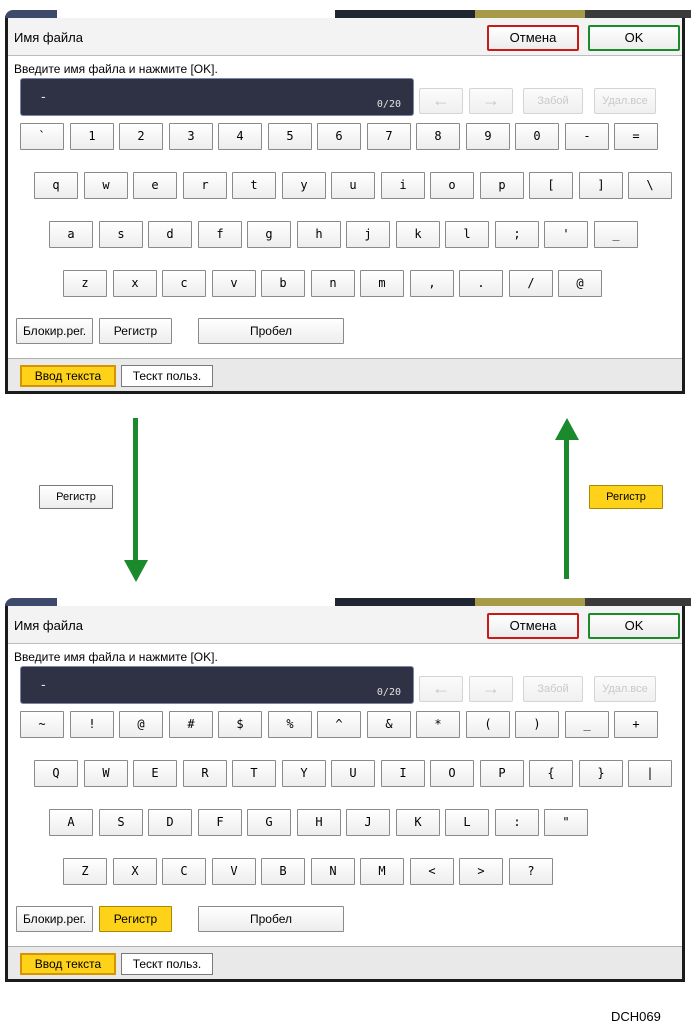 This screenshot has width=691, height=1032. I want to click on key-button: N, so click(333, 871).